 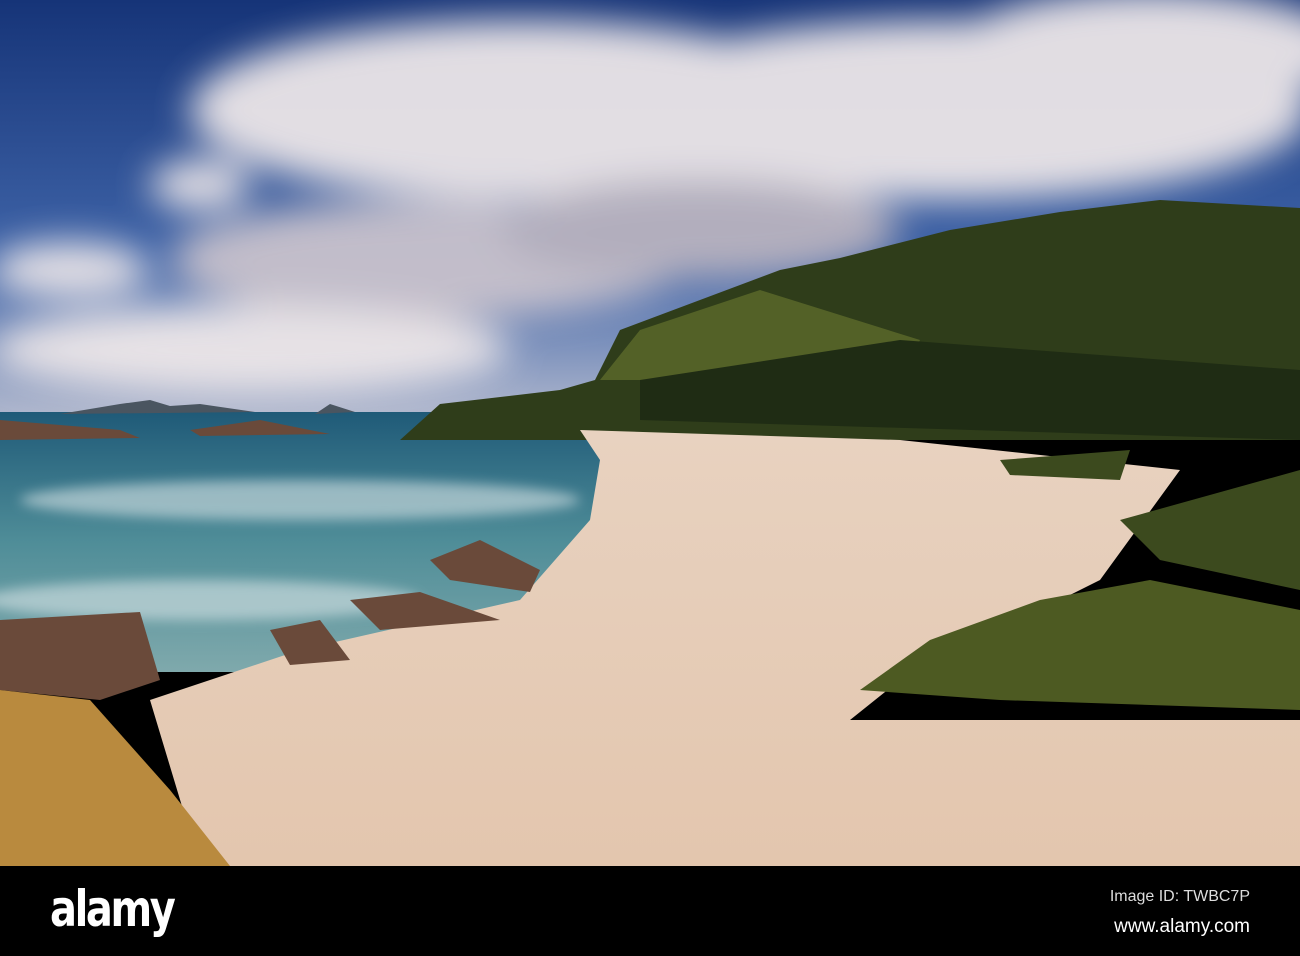 I want to click on watermark-bar: alamy Image ID: TWBC7P www.alamy.com, so click(x=650, y=911).